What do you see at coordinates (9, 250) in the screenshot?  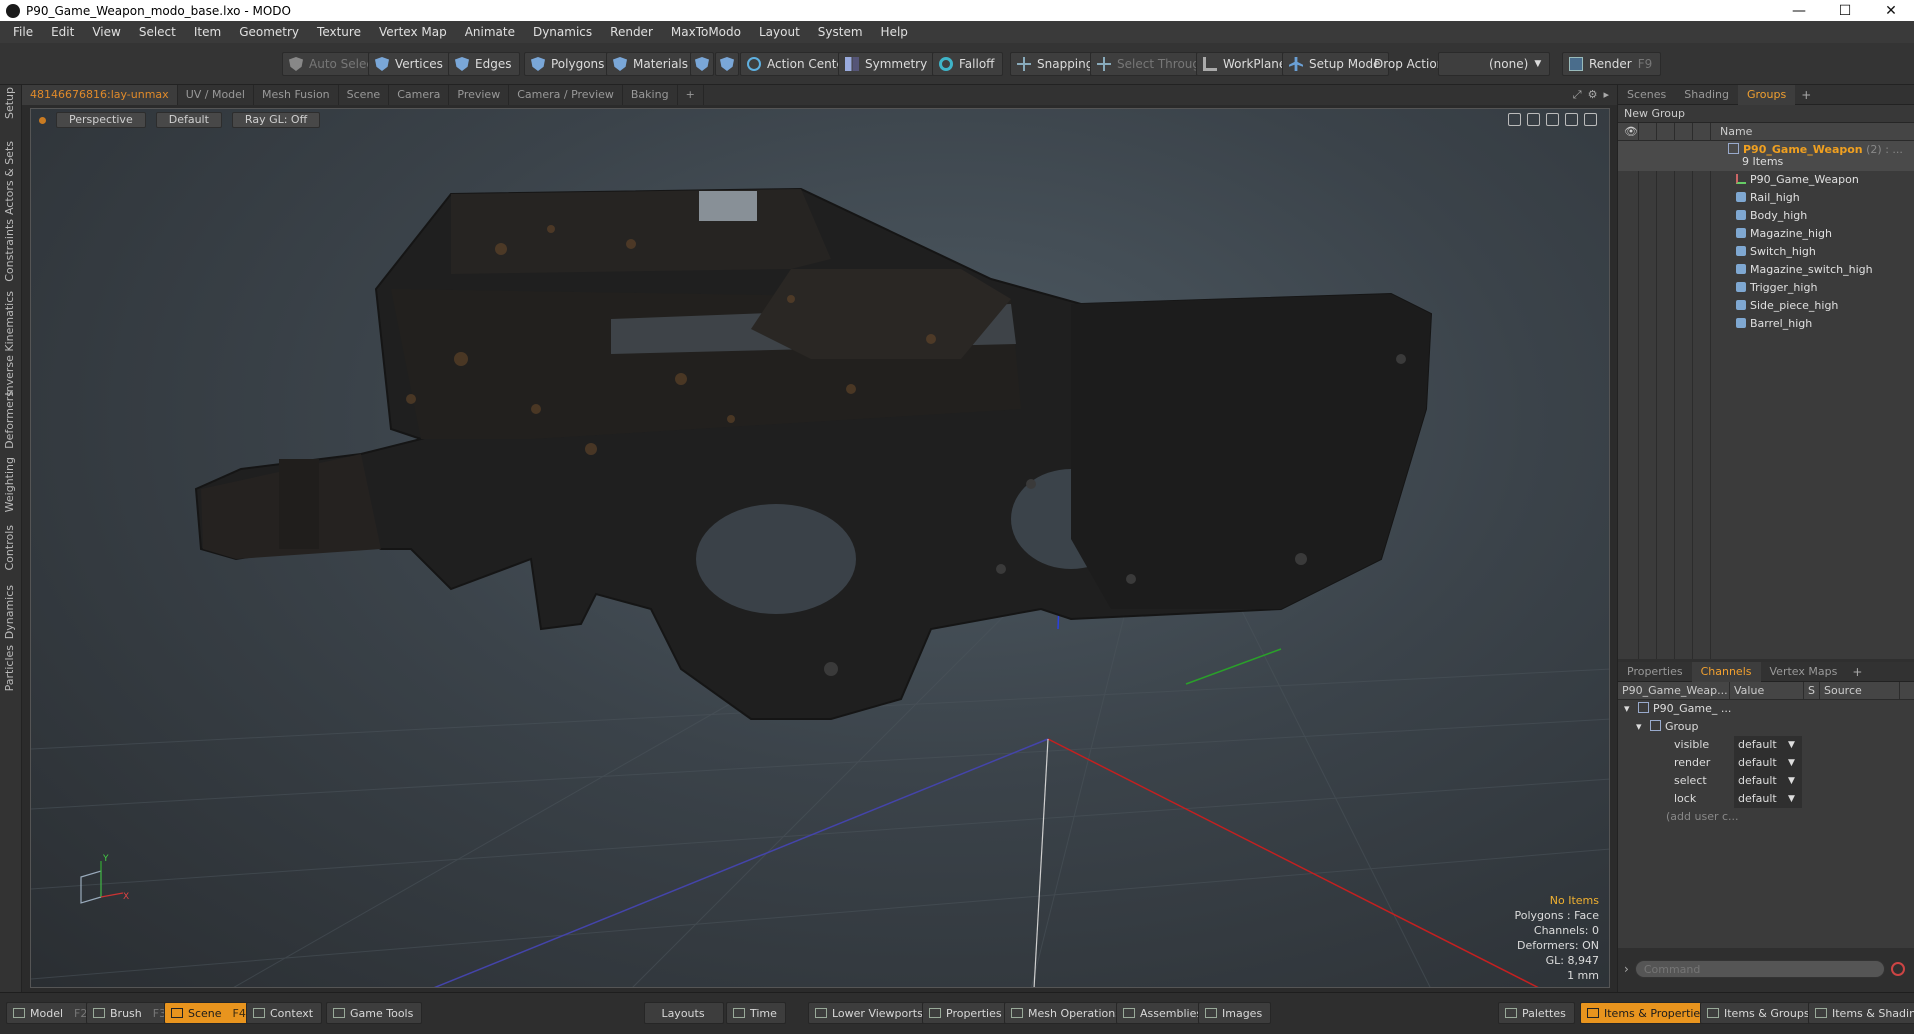 I see `tab-constraints: Constraints` at bounding box center [9, 250].